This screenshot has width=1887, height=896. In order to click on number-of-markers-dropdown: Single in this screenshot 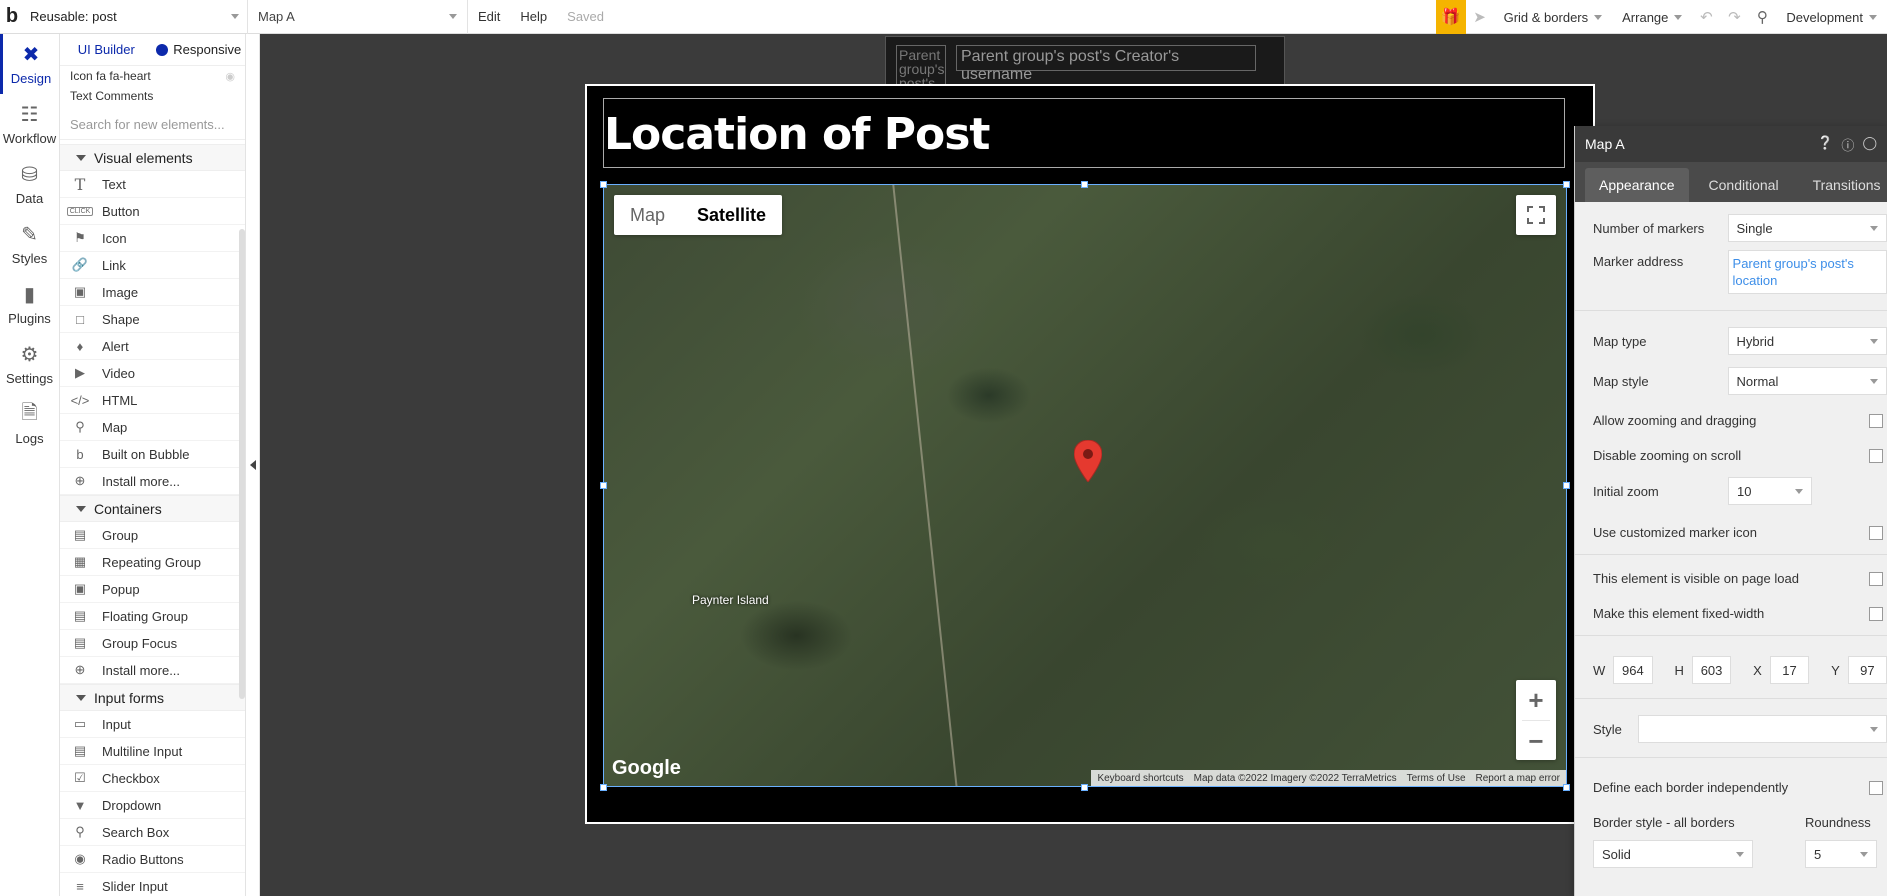, I will do `click(1807, 228)`.